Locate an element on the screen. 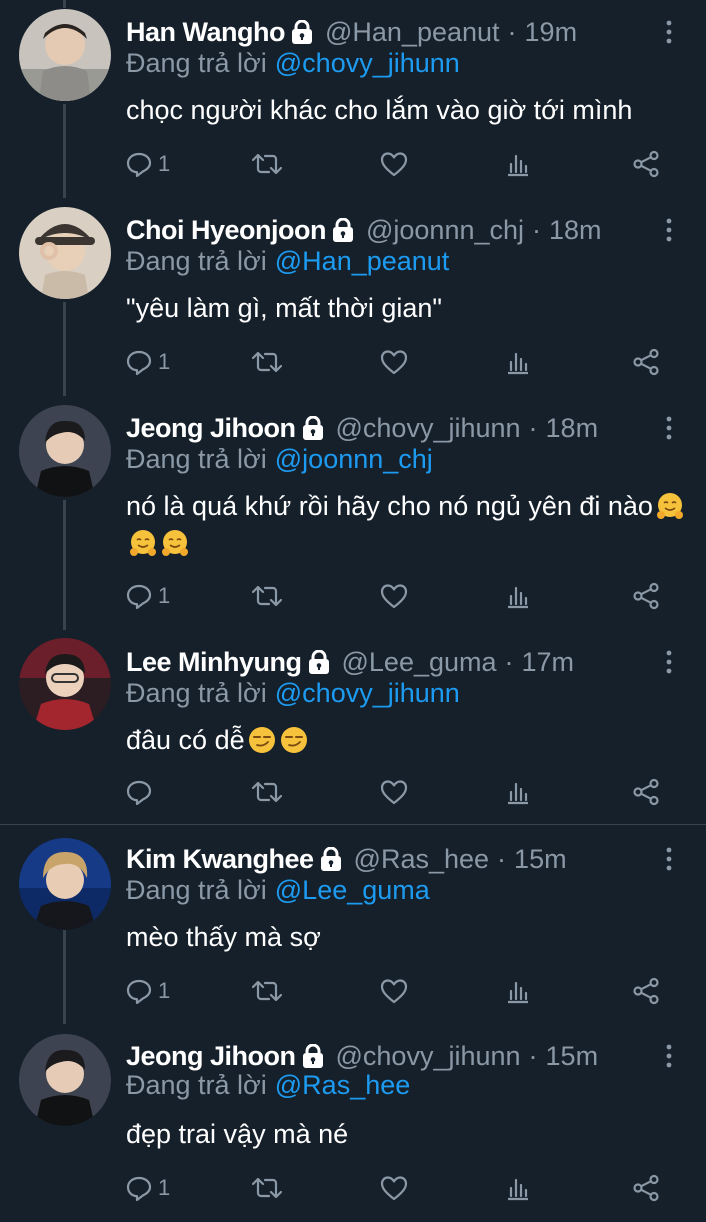 The height and width of the screenshot is (1222, 706). tweet-text-content: đâu có dễ is located at coordinates (185, 740).